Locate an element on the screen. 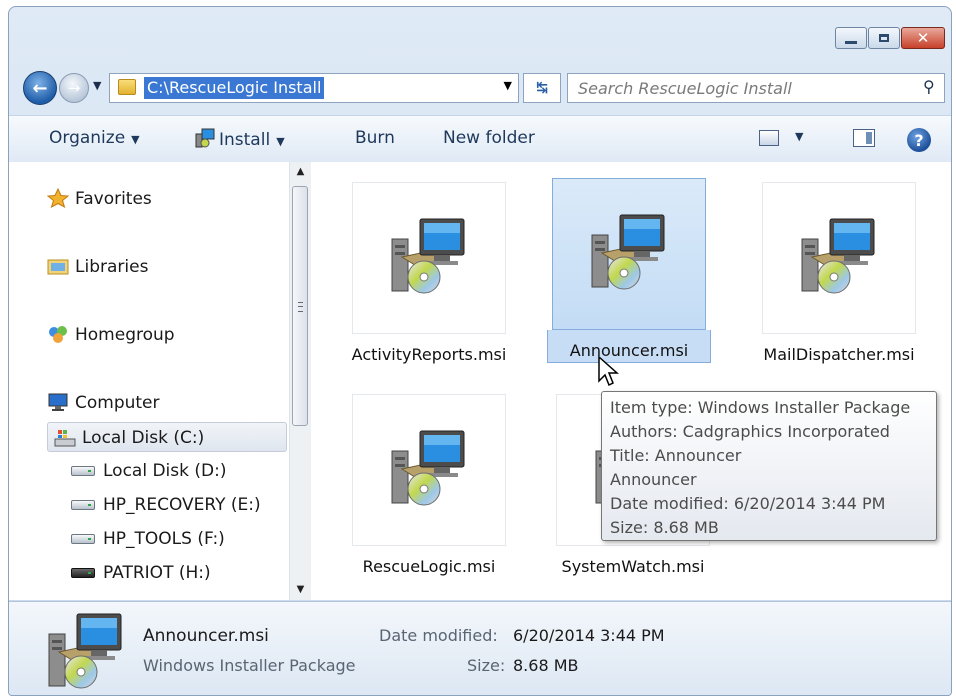  scroll-up-icon: ▲ is located at coordinates (300, 172).